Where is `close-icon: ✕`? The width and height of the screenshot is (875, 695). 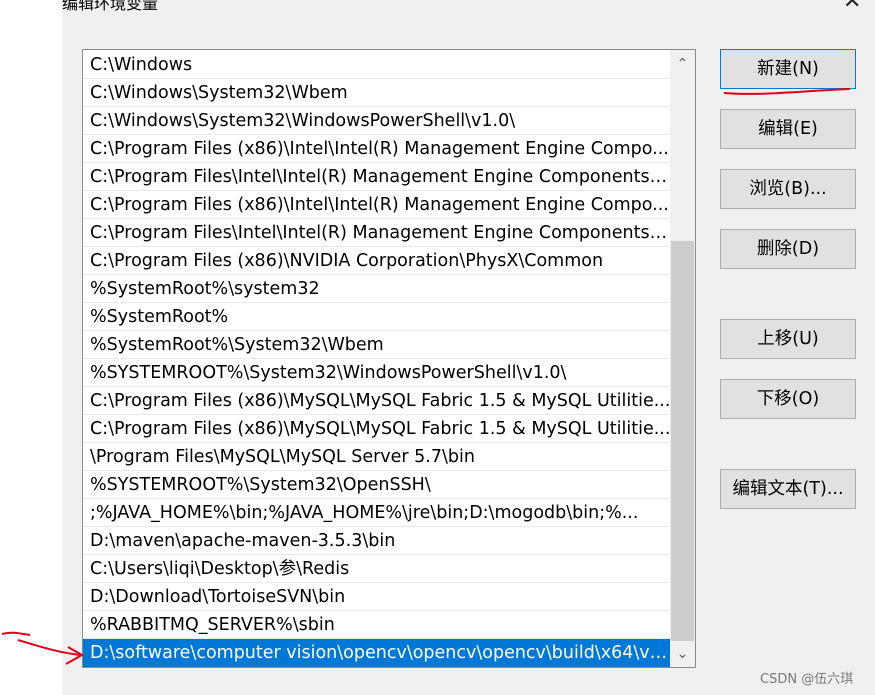 close-icon: ✕ is located at coordinates (852, 6).